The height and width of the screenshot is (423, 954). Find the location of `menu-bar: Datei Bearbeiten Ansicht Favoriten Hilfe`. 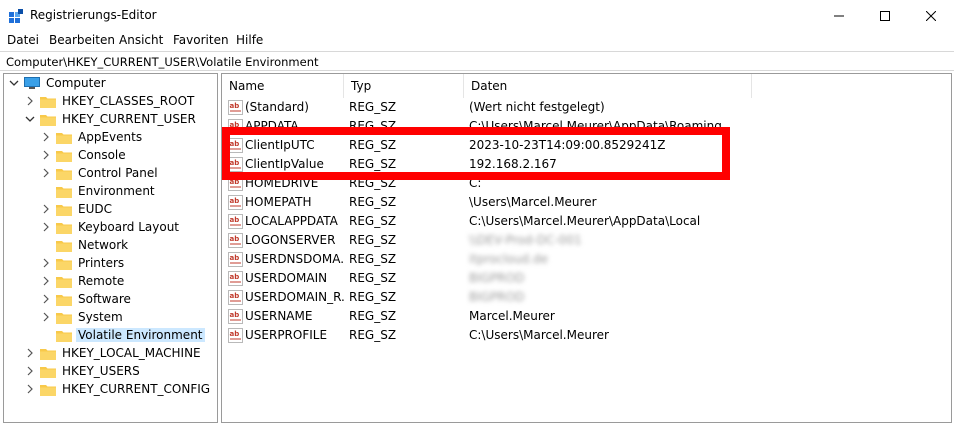

menu-bar: Datei Bearbeiten Ansicht Favoriten Hilfe is located at coordinates (477, 41).